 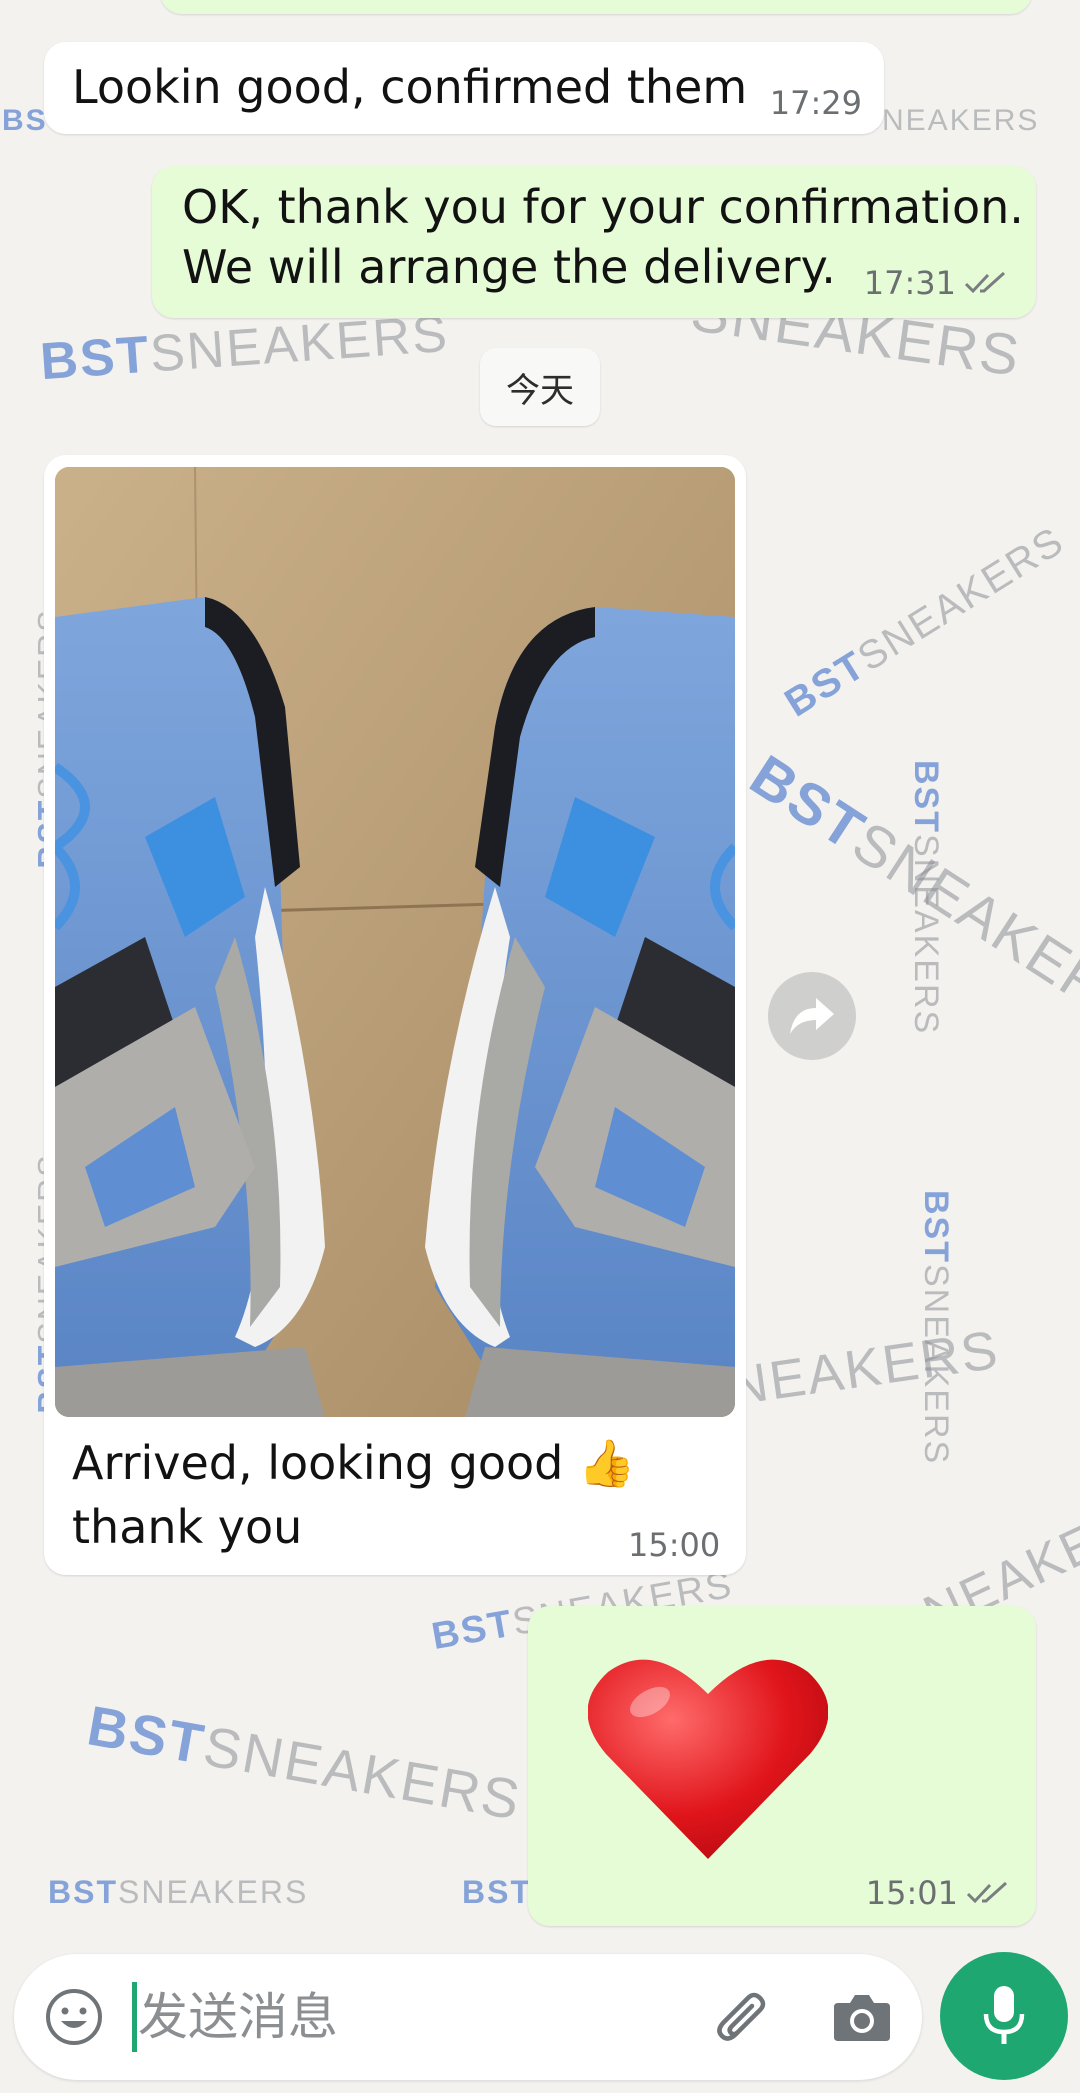 What do you see at coordinates (742, 2017) in the screenshot?
I see `attach-icon` at bounding box center [742, 2017].